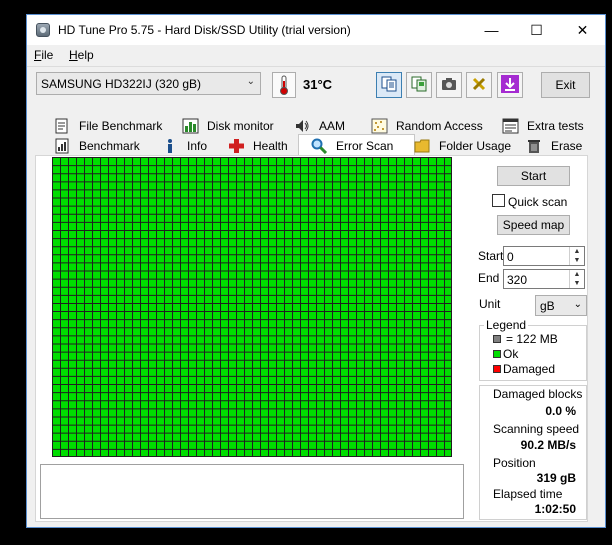 Image resolution: width=612 pixels, height=545 pixels. I want to click on menu-bar: File Help, so click(316, 55).